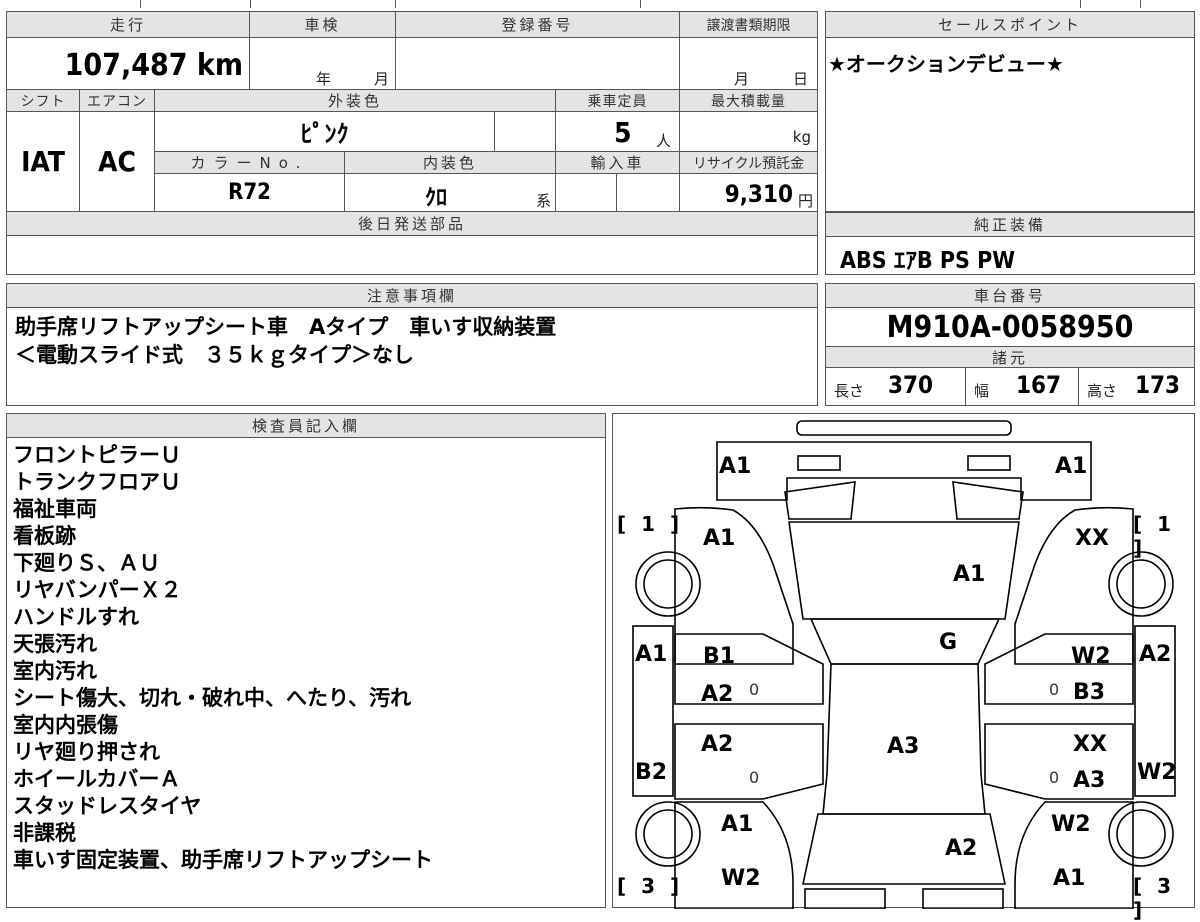 The width and height of the screenshot is (1200, 922). Describe the element at coordinates (801, 137) in the screenshot. I see `max-load-unit: kg` at that location.